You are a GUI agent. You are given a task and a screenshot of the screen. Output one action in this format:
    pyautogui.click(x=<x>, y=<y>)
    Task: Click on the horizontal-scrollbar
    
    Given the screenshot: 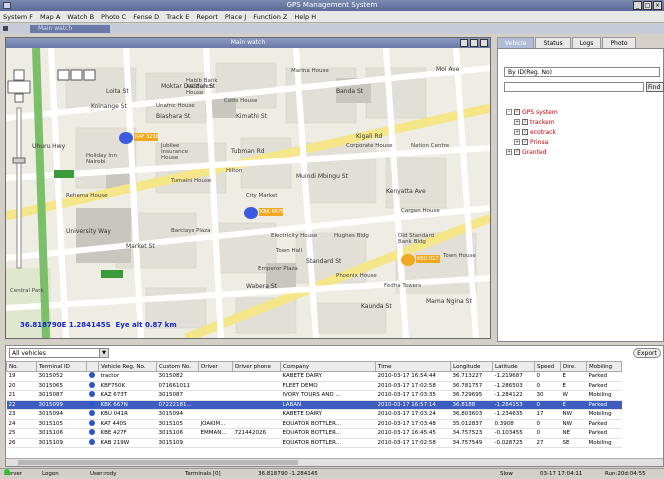 What is the action you would take?
    pyautogui.click(x=334, y=462)
    